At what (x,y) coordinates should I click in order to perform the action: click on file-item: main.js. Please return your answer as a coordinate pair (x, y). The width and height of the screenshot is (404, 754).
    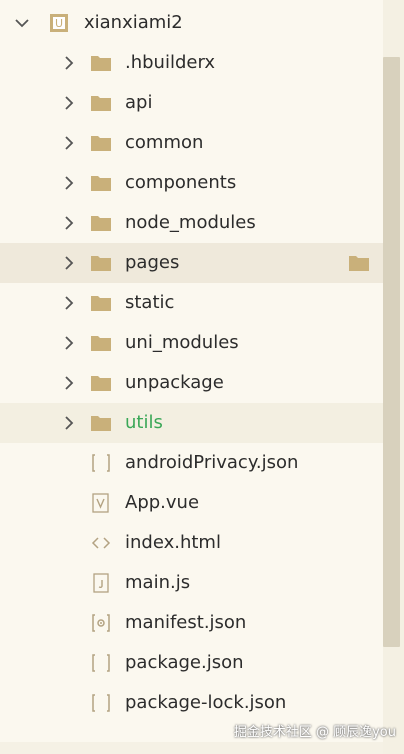
    Looking at the image, I should click on (191, 583).